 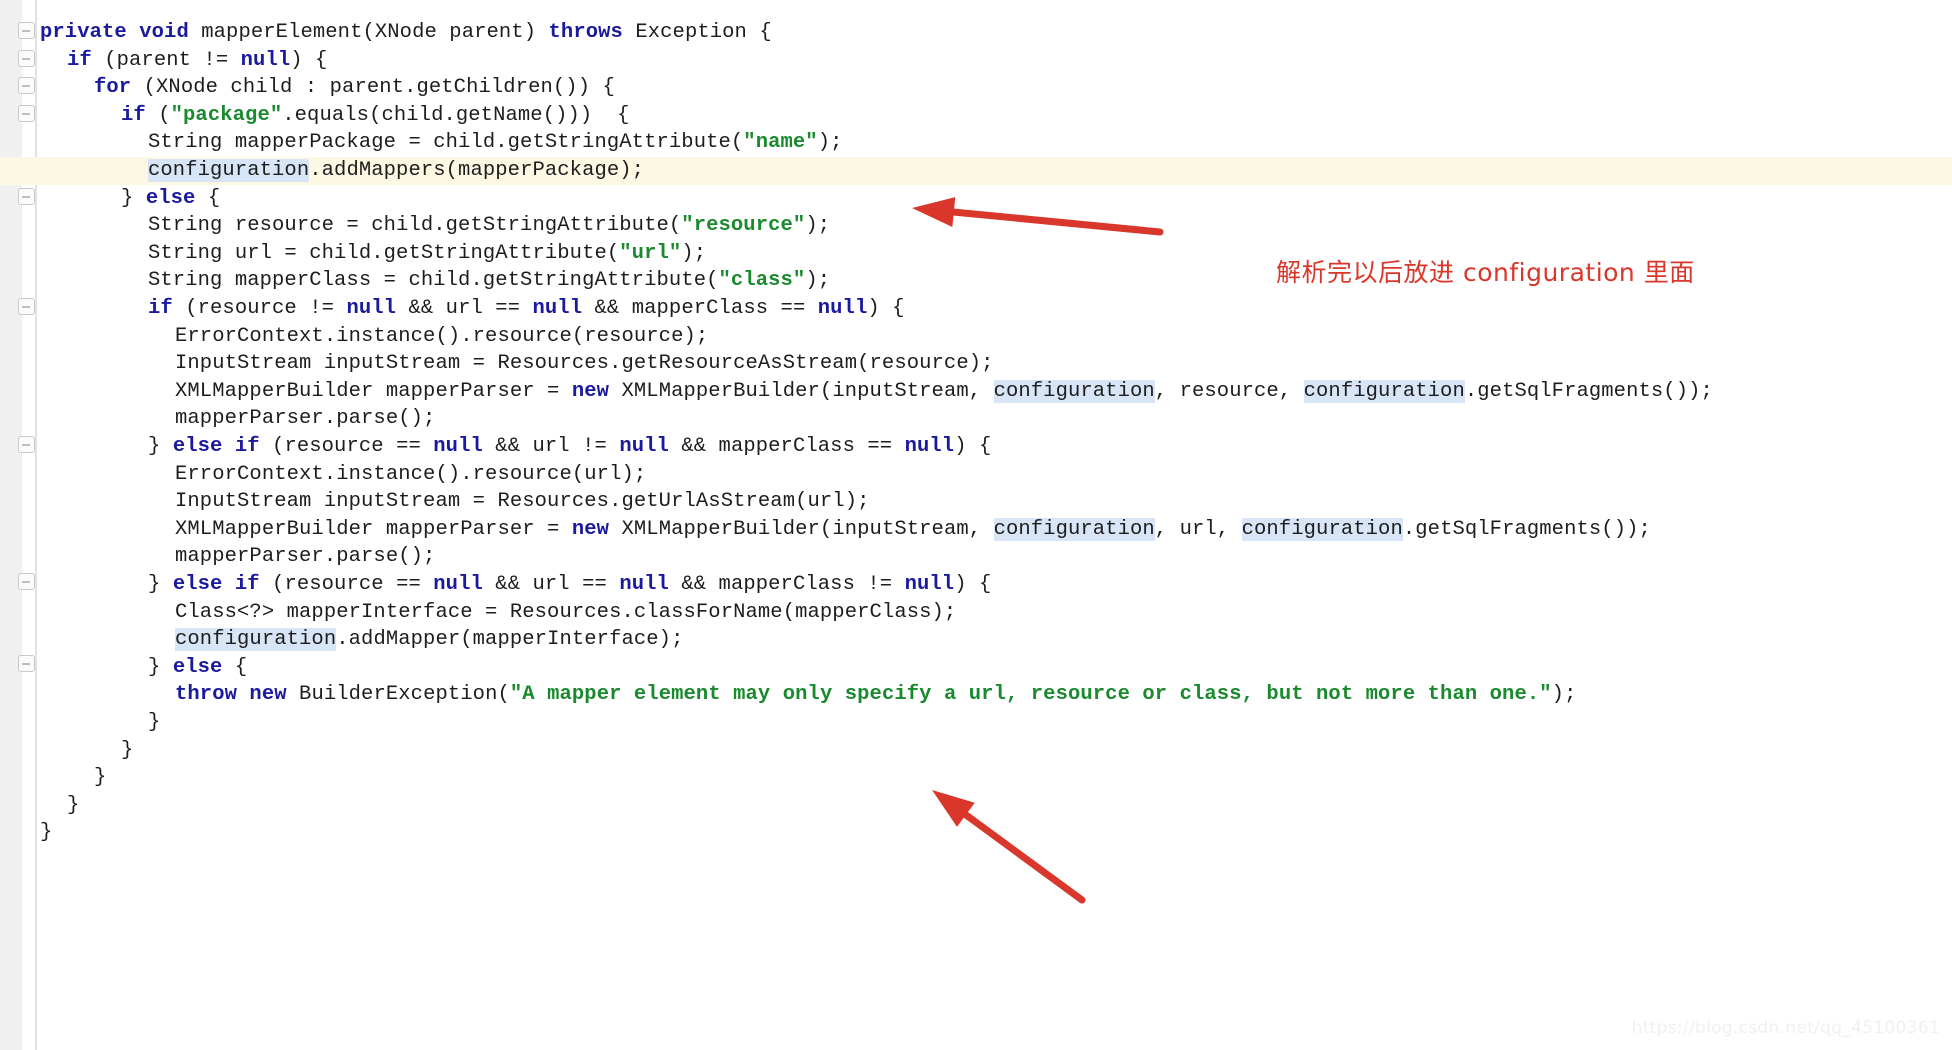 What do you see at coordinates (585, 32) in the screenshot?
I see `keyword-token: throws` at bounding box center [585, 32].